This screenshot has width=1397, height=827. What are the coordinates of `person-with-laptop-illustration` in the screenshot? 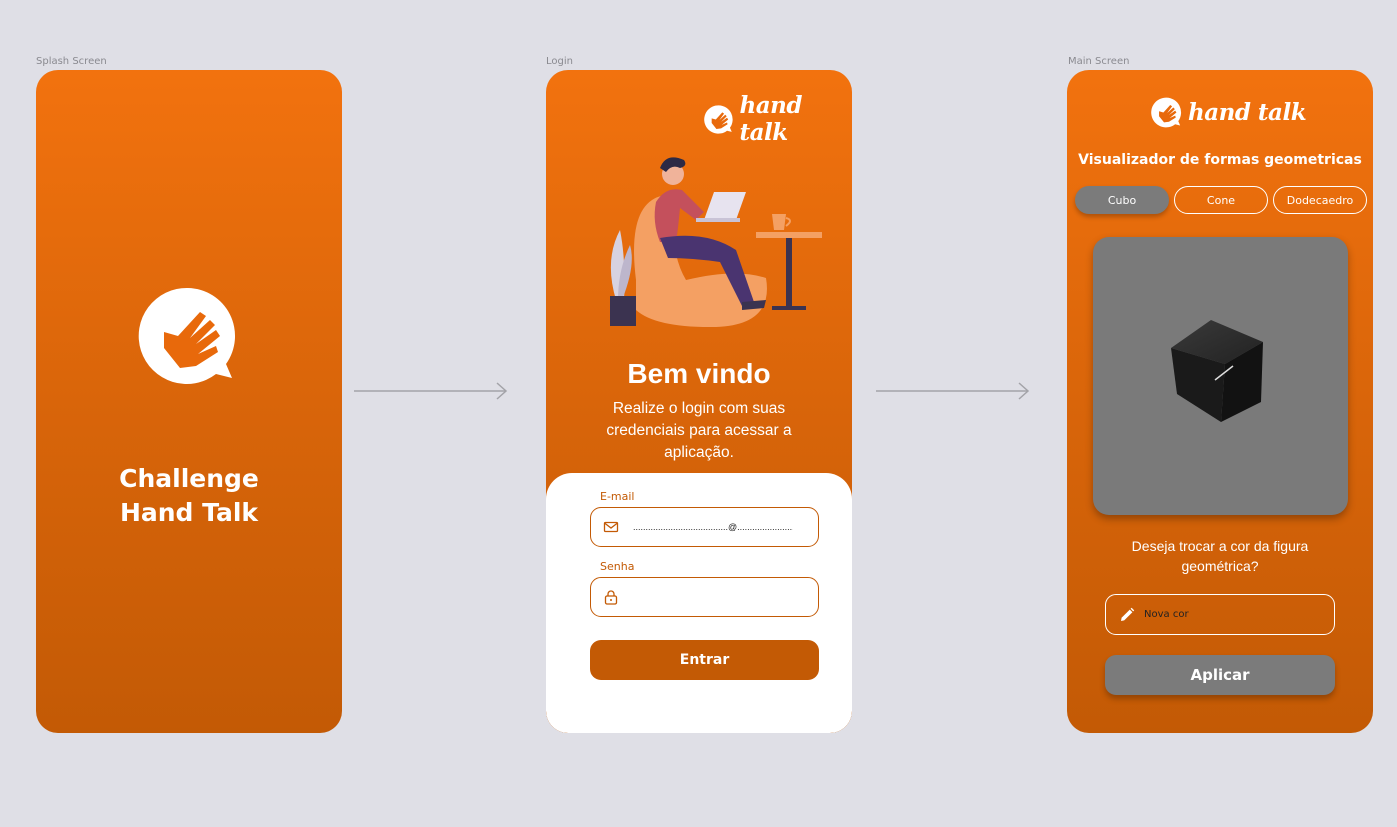 It's located at (716, 242).